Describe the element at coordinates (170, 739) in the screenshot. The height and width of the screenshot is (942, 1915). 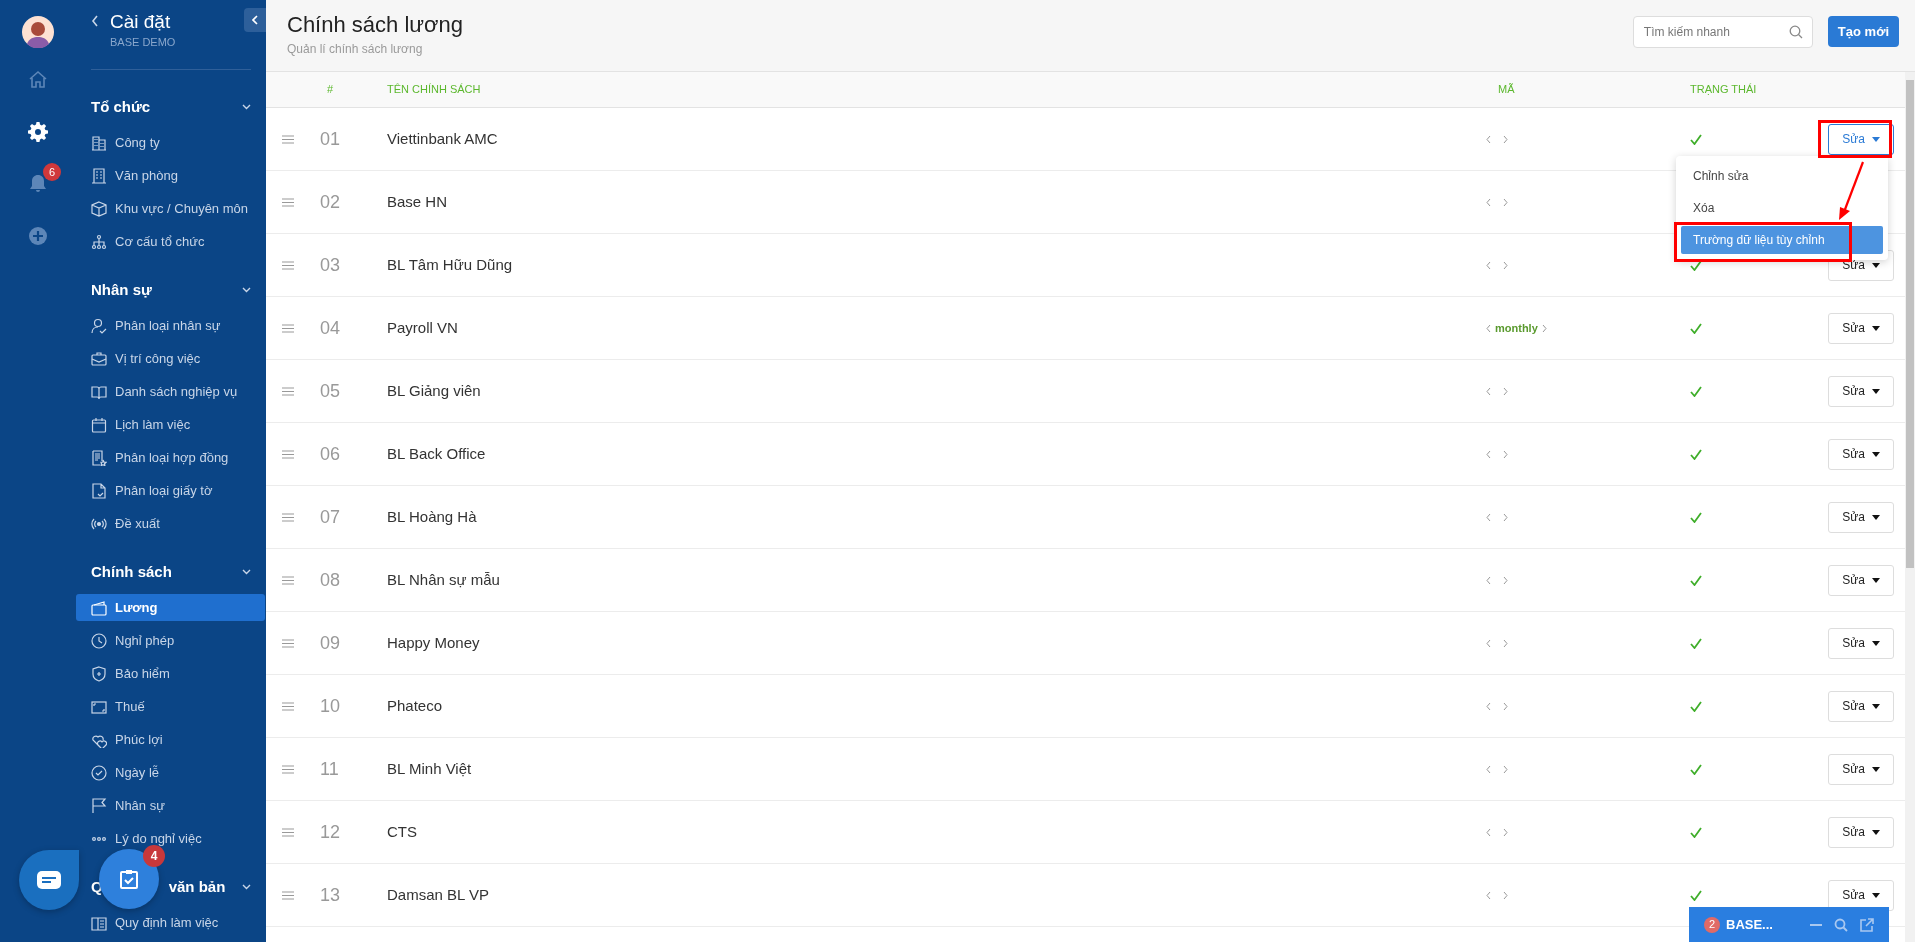
I see `sidebar-item: Phúc lợi` at that location.